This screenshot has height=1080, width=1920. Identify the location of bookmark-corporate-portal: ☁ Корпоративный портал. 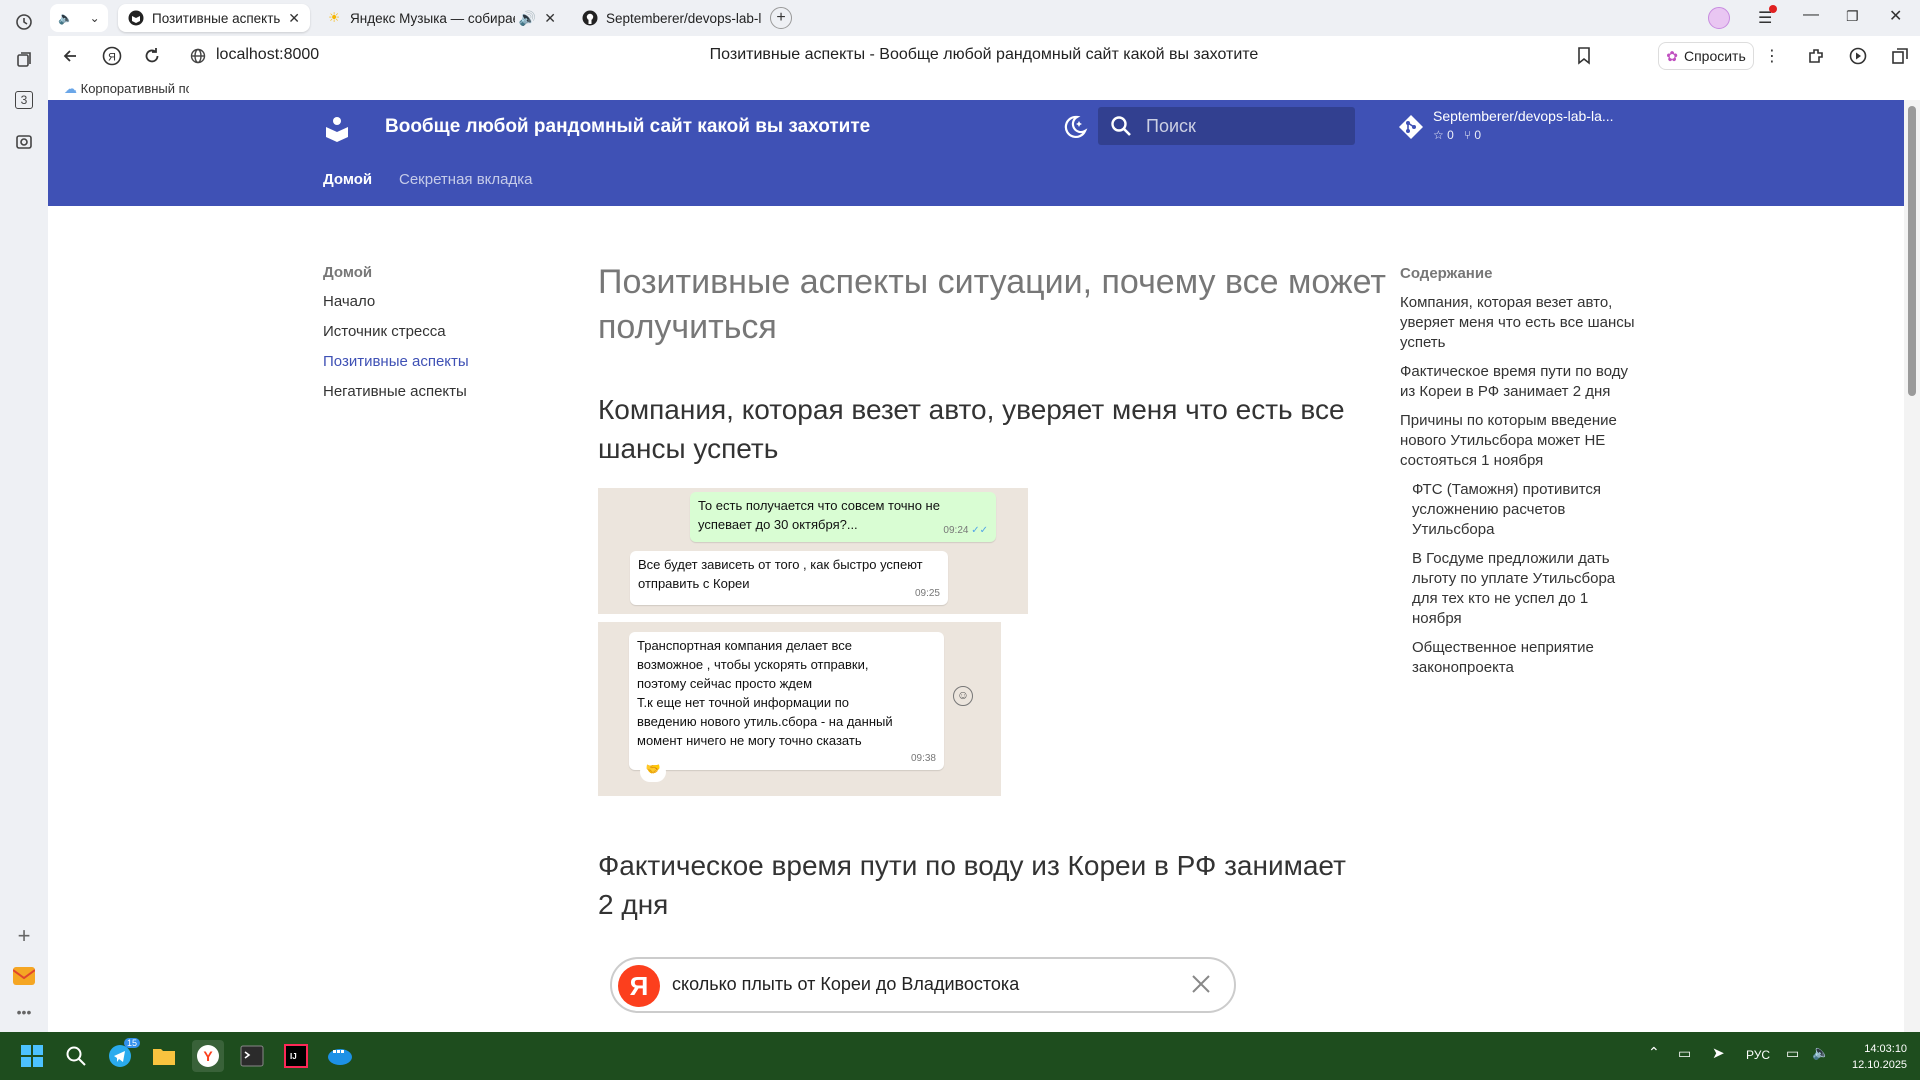
(126, 89).